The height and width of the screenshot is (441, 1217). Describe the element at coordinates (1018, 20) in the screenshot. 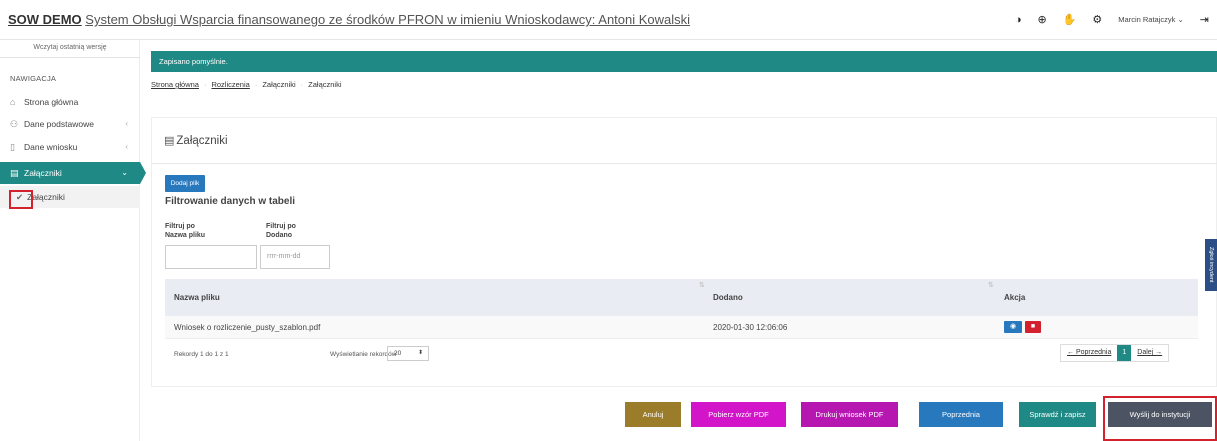

I see `contrast-icon: ◑` at that location.